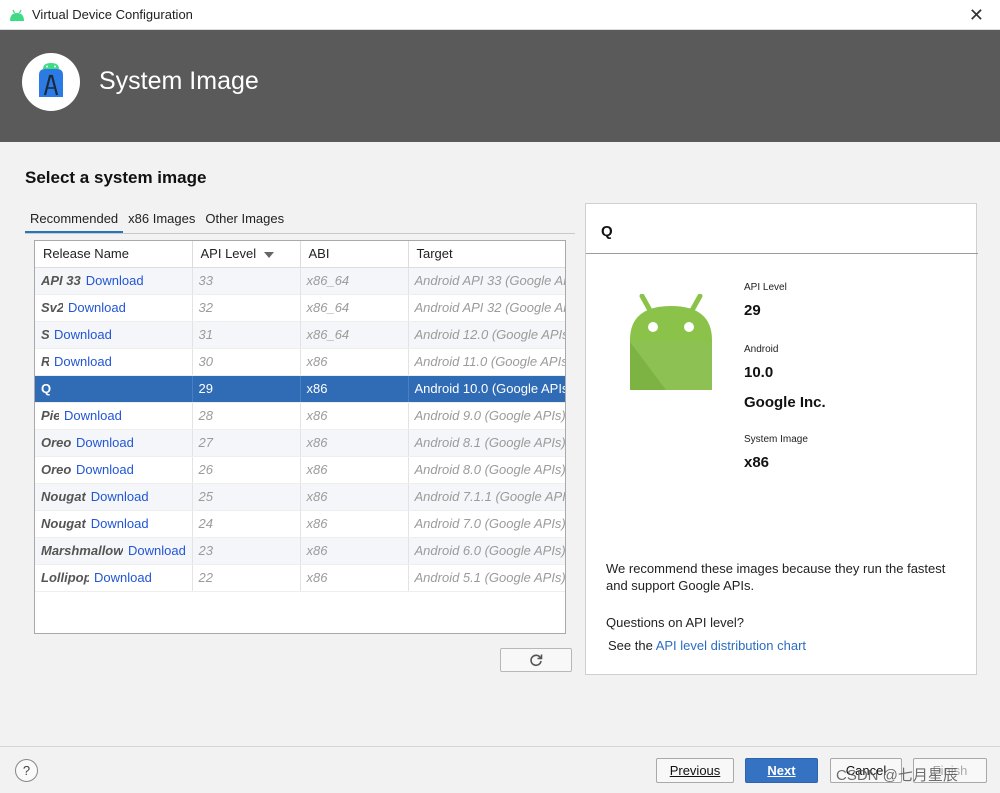  I want to click on help-icon: ?, so click(26, 770).